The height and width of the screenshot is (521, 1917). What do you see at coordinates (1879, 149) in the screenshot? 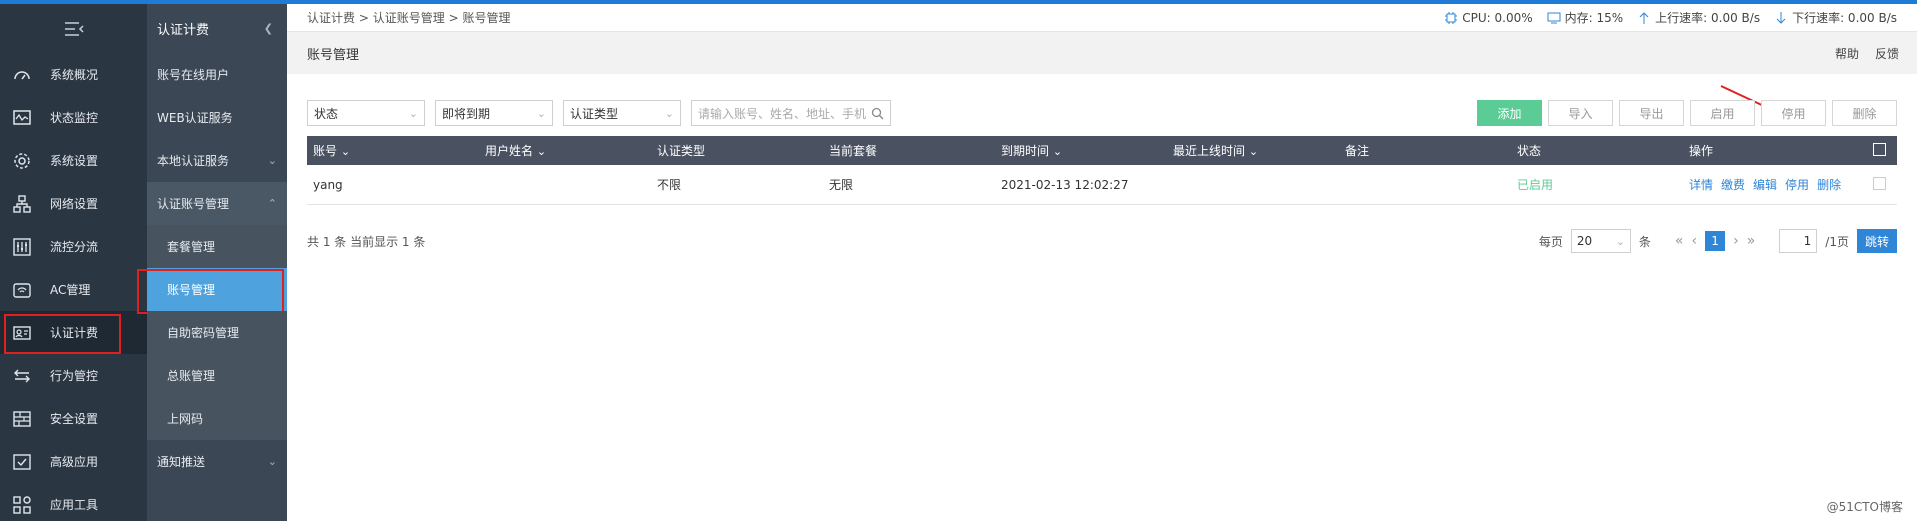
I see `select-all-checkbox` at bounding box center [1879, 149].